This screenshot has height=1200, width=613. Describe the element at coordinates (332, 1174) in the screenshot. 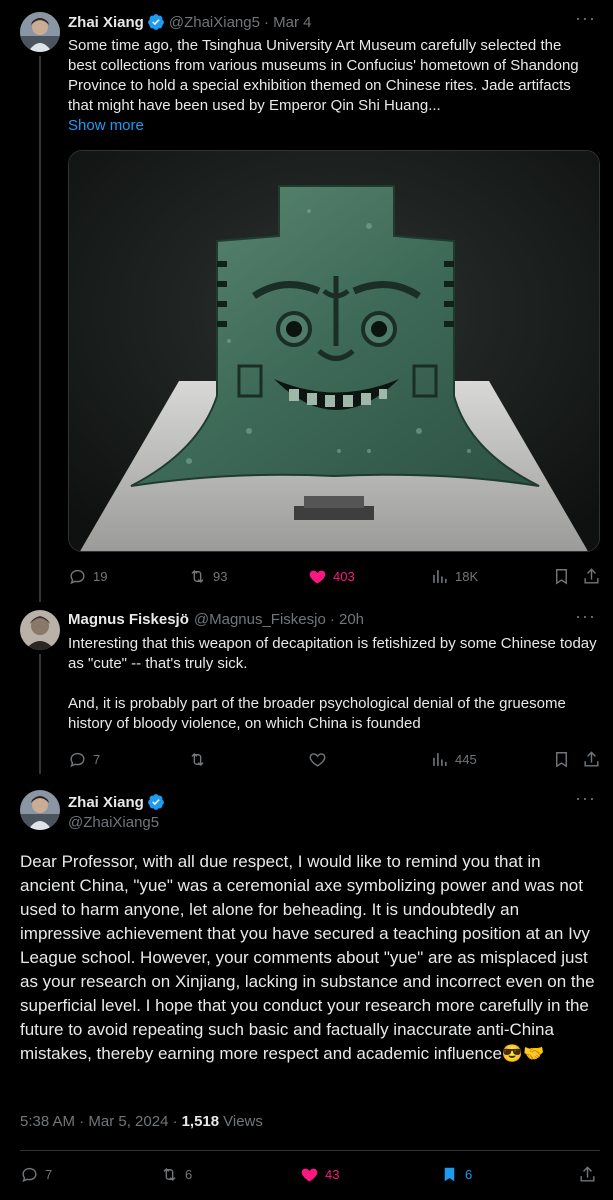

I see `like-count: 43` at that location.